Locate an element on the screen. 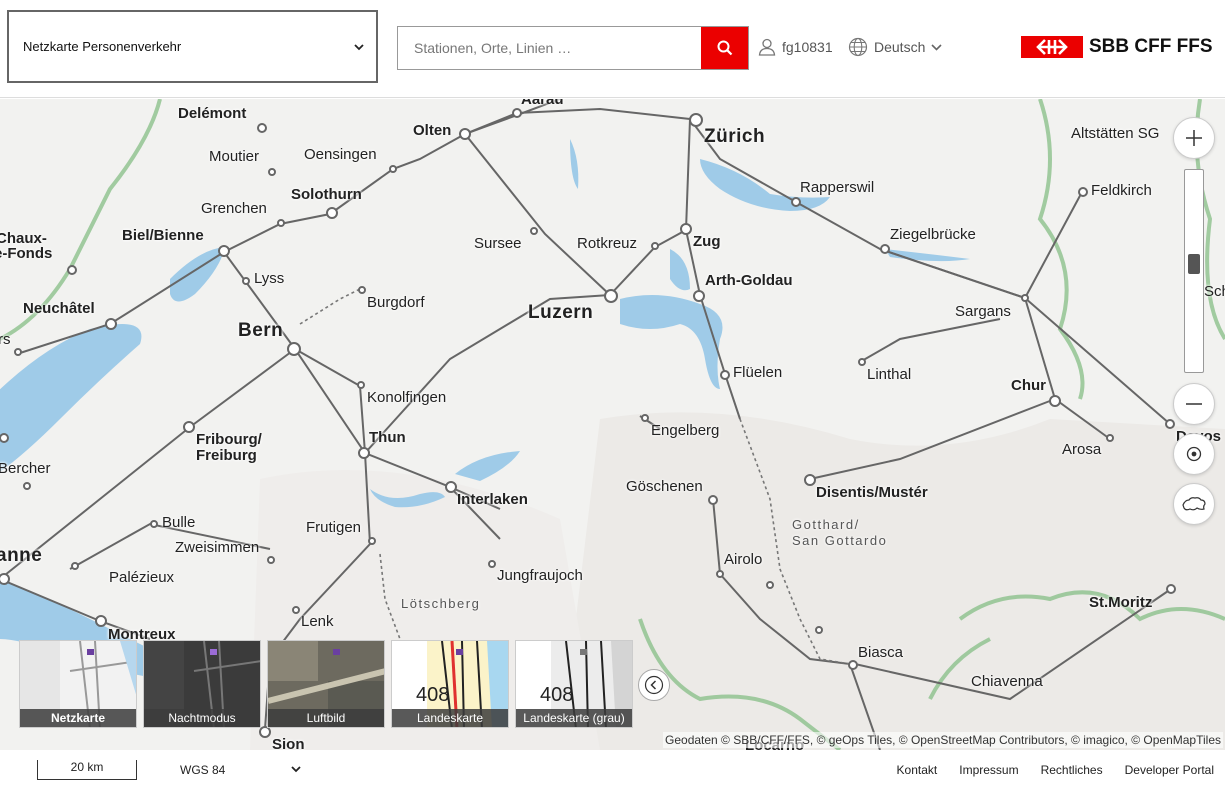 This screenshot has height=786, width=1225. place-label-biasca: Biasca is located at coordinates (881, 652).